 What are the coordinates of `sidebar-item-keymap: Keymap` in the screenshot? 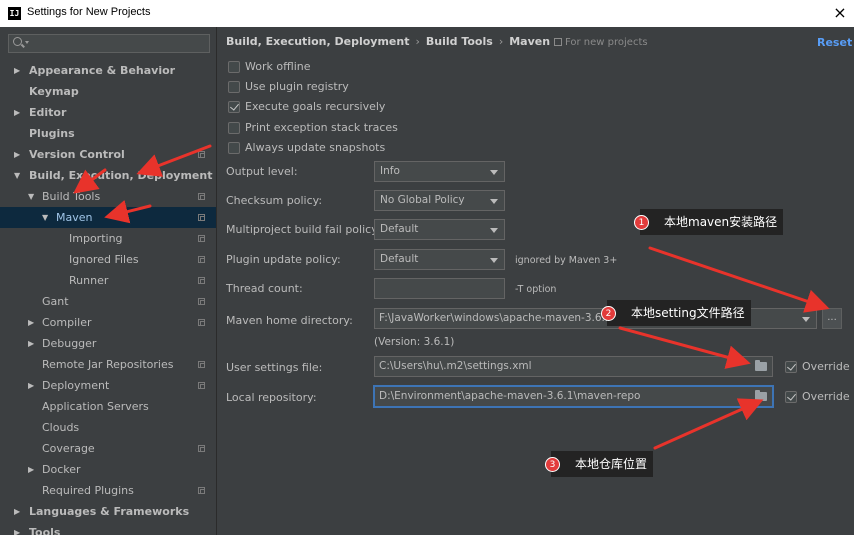 It's located at (108, 91).